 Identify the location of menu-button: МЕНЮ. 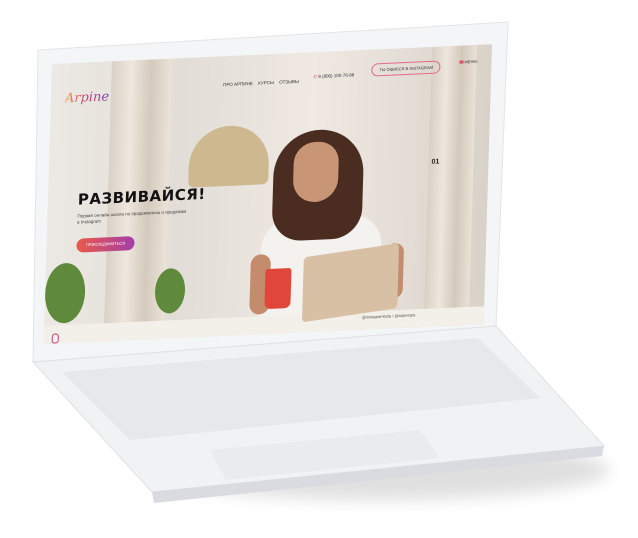
(468, 61).